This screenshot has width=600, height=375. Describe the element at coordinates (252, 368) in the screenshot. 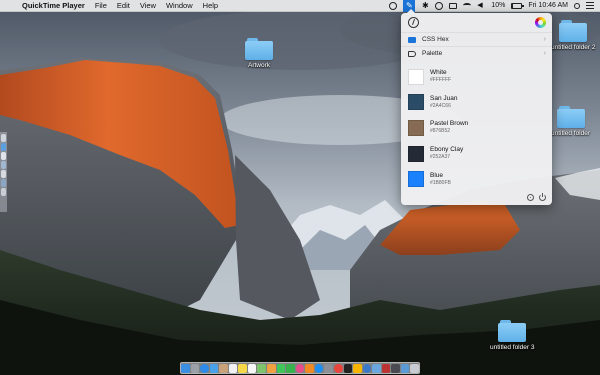

I see `reminders-icon` at that location.